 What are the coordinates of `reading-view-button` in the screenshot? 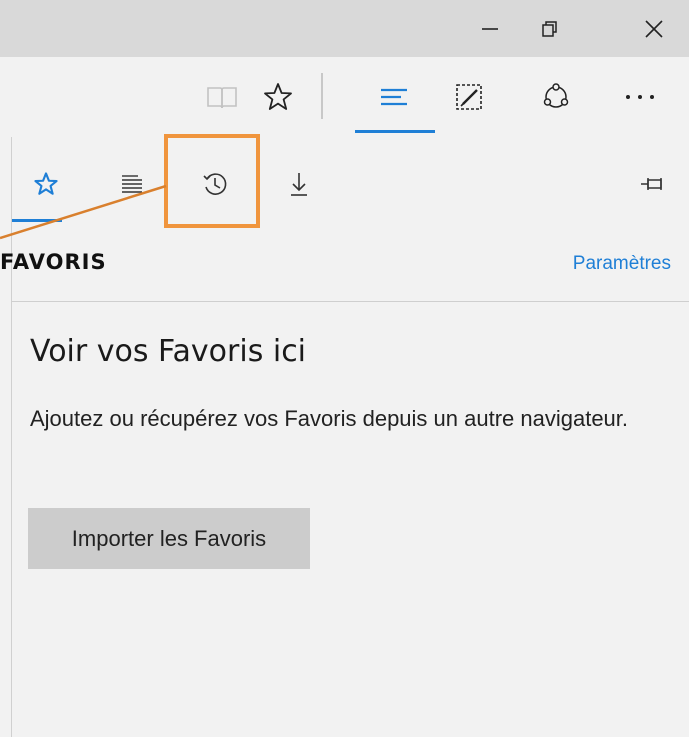 It's located at (222, 97).